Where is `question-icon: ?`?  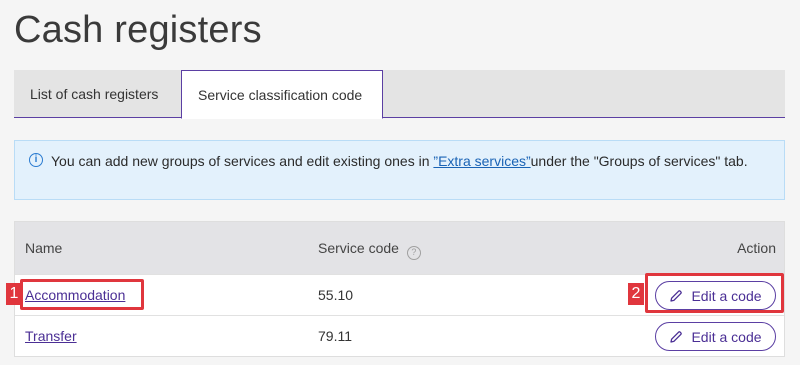
question-icon: ? is located at coordinates (413, 253).